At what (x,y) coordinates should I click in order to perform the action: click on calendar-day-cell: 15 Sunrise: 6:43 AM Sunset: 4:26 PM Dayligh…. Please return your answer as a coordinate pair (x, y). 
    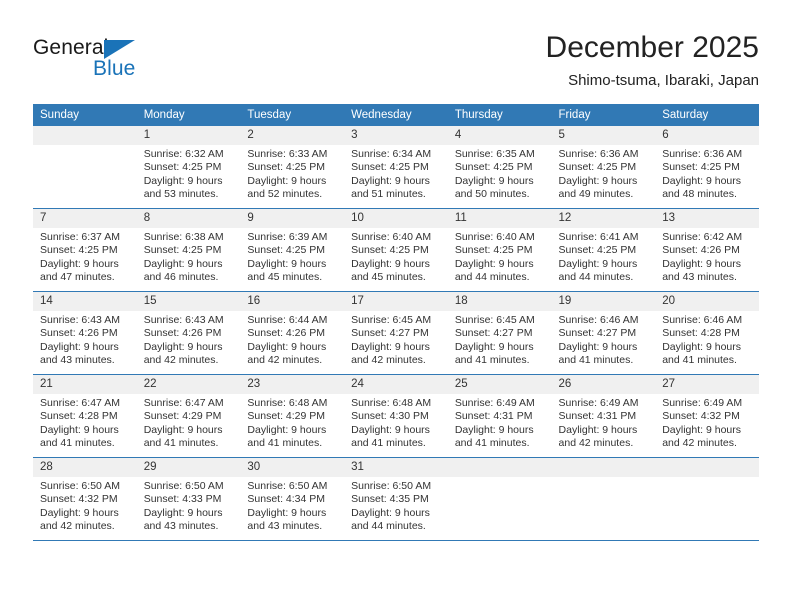
    Looking at the image, I should click on (188, 333).